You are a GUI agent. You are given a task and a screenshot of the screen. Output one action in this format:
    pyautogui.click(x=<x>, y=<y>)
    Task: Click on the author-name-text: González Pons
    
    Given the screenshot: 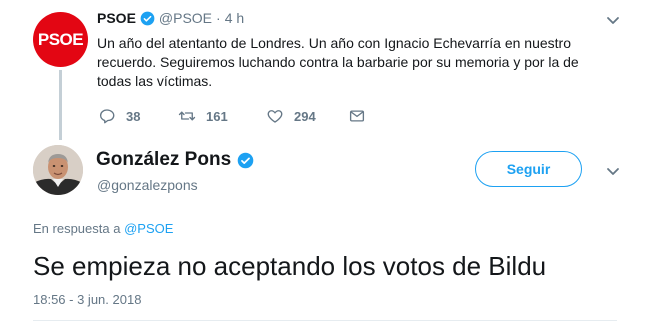 What is the action you would take?
    pyautogui.click(x=164, y=159)
    